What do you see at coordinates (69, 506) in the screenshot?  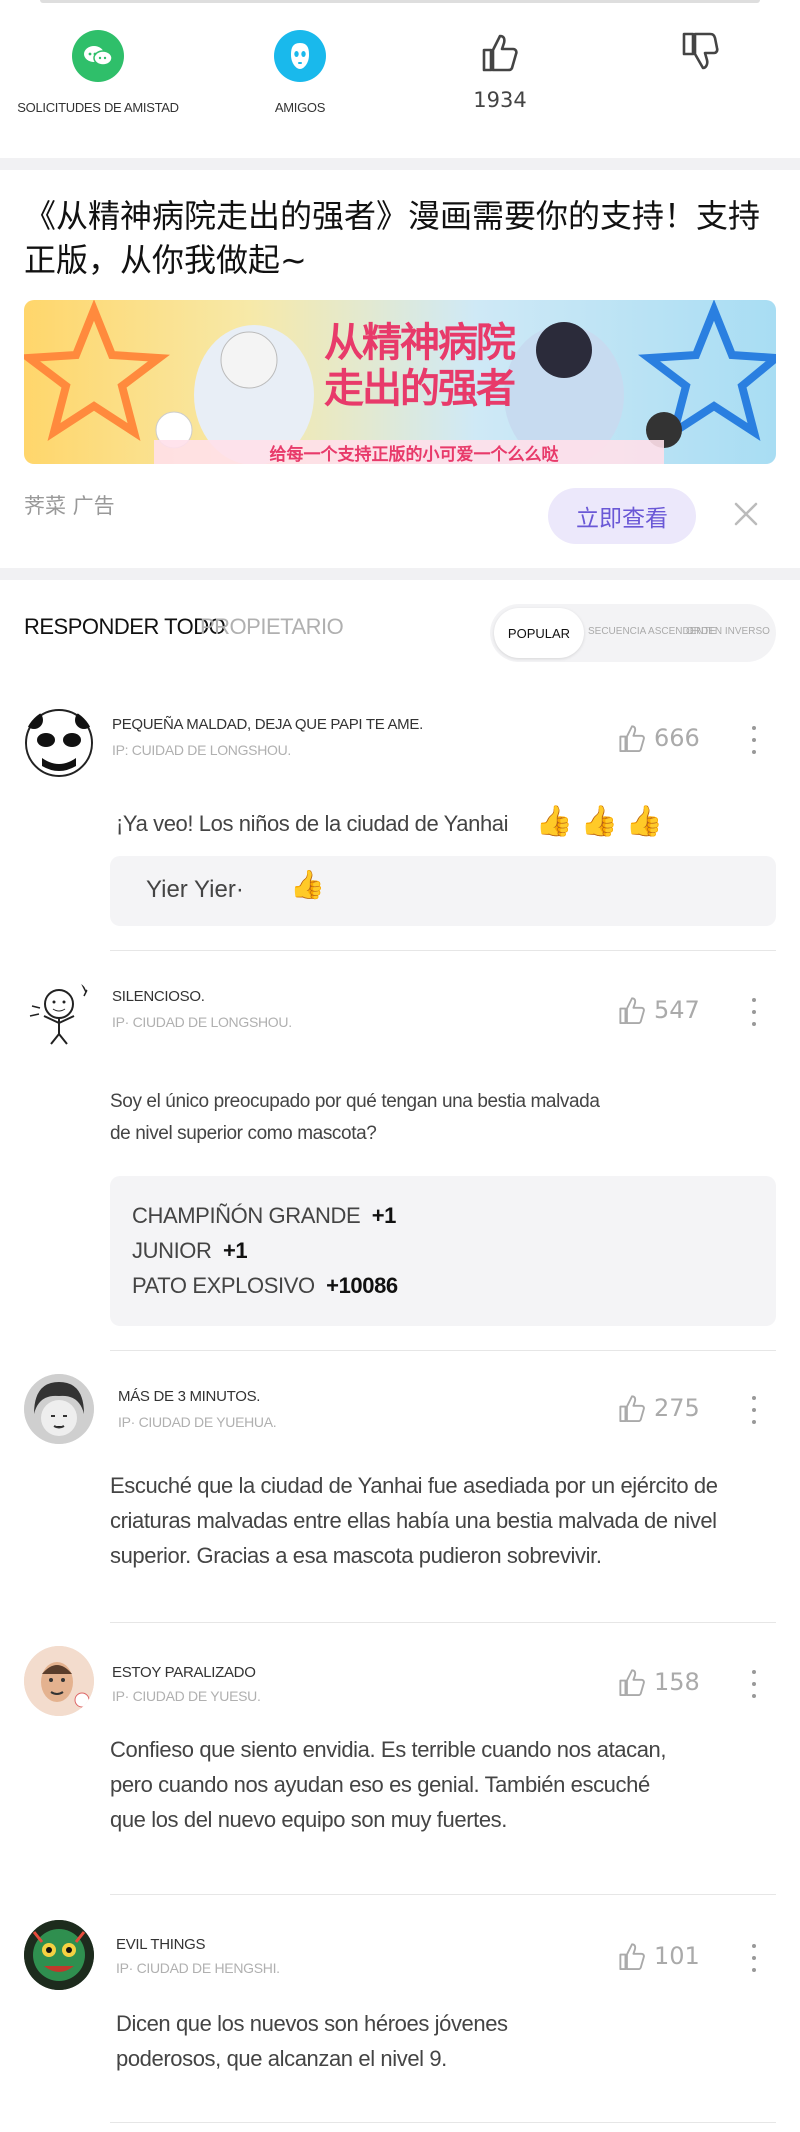 I see `ad-source-label: 荠菜 广告` at bounding box center [69, 506].